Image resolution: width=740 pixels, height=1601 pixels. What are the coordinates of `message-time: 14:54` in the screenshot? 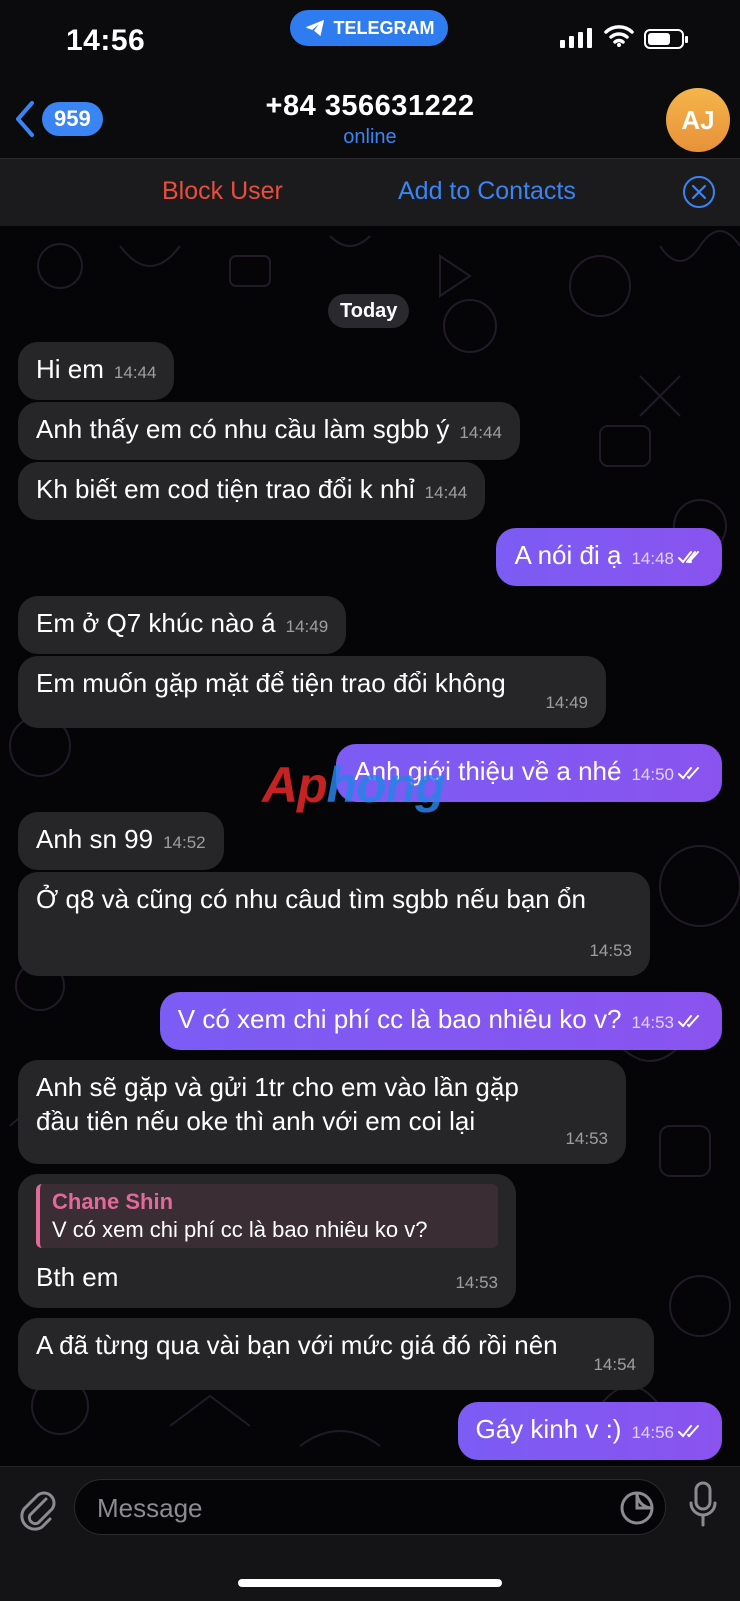 It's located at (614, 1364).